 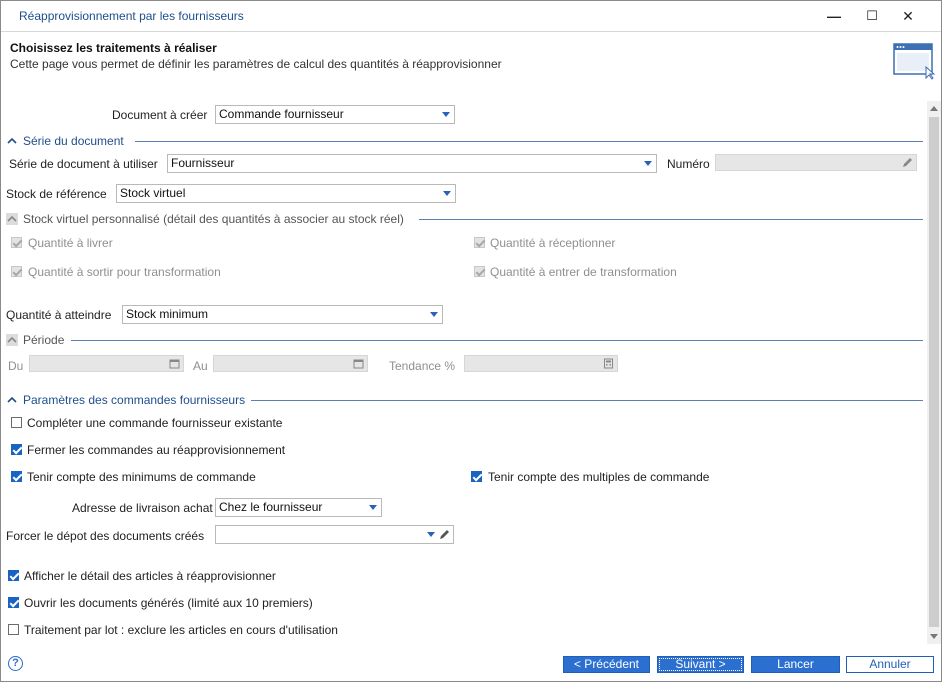 I want to click on depot-select, so click(x=334, y=534).